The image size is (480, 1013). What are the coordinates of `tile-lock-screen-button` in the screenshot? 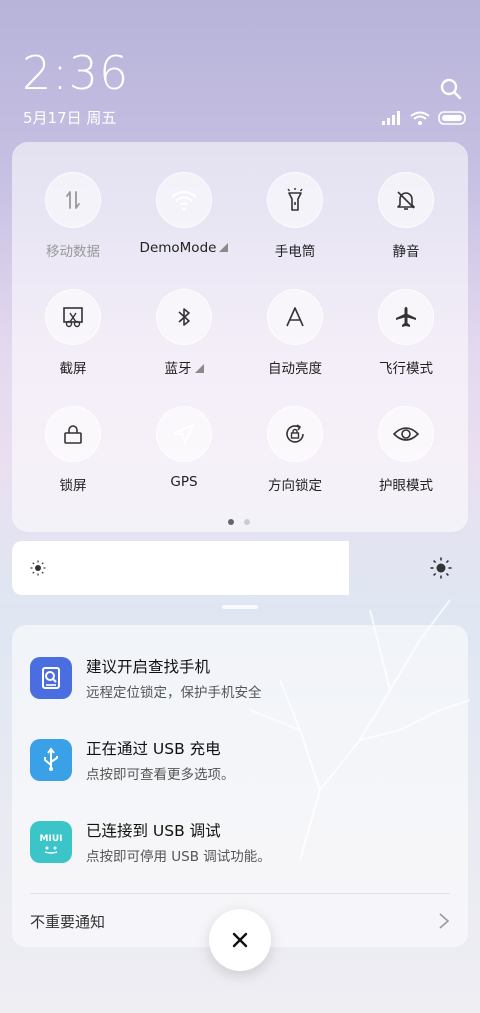 It's located at (73, 434).